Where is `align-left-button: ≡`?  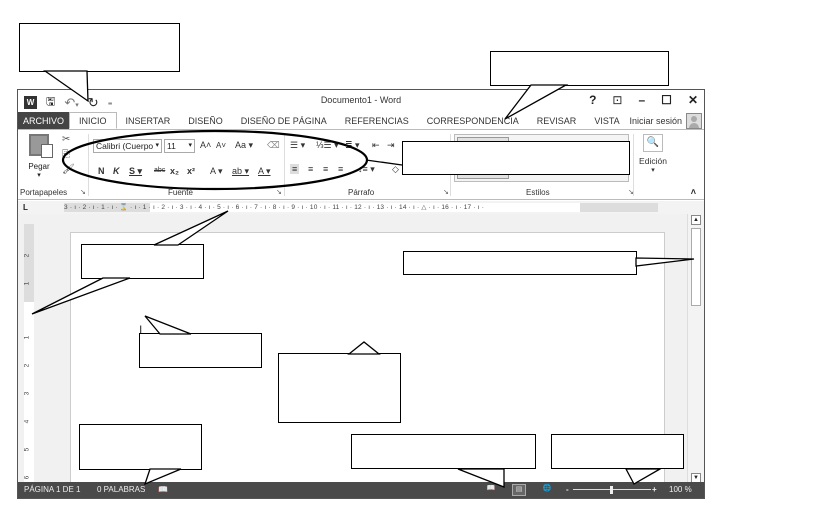 align-left-button: ≡ is located at coordinates (295, 169).